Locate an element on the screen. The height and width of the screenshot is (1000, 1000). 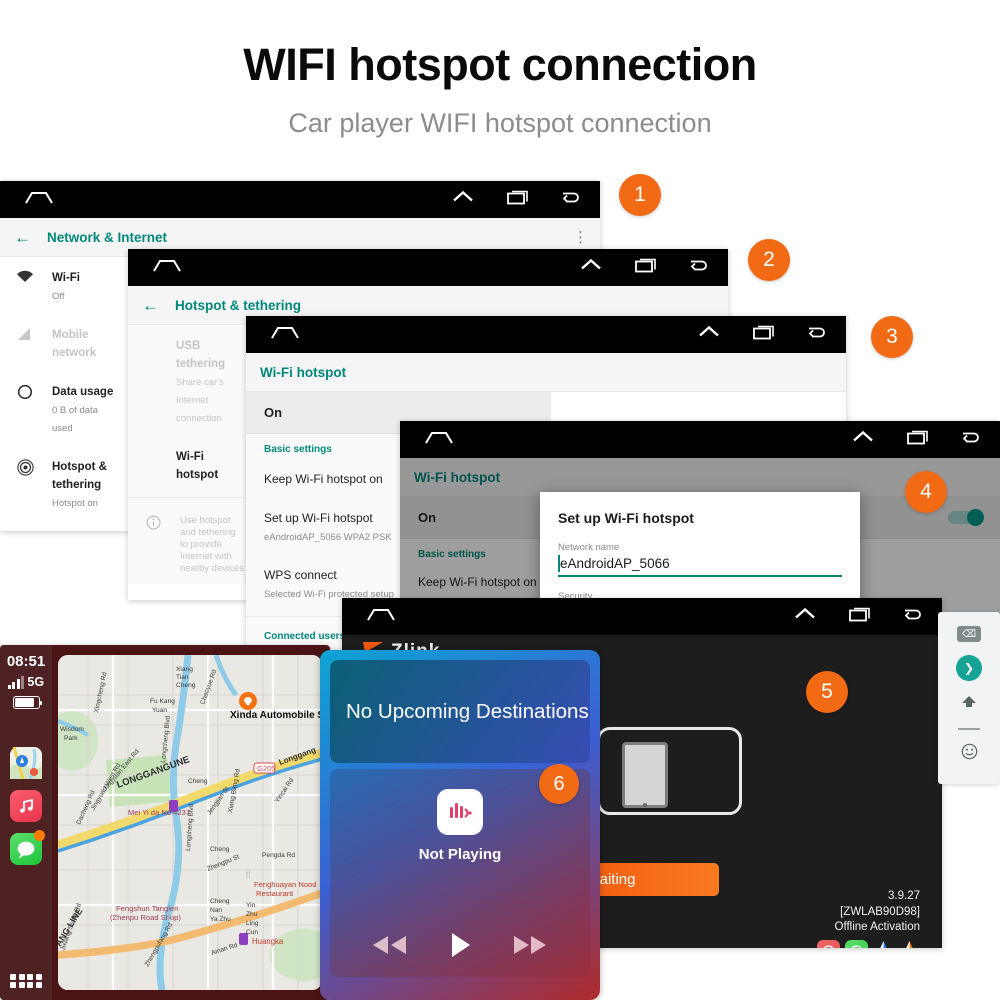
now-playing-label: Not Playing is located at coordinates (460, 854).